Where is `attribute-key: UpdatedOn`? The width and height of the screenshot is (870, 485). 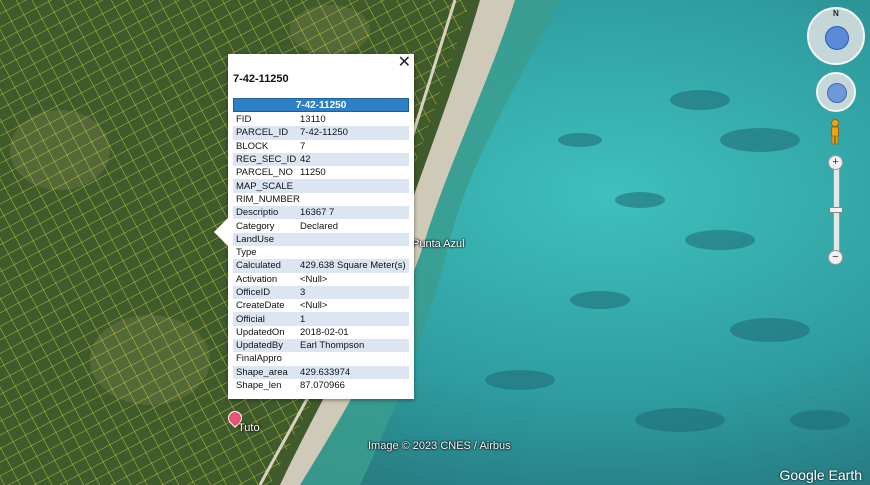
attribute-key: UpdatedOn is located at coordinates (260, 332).